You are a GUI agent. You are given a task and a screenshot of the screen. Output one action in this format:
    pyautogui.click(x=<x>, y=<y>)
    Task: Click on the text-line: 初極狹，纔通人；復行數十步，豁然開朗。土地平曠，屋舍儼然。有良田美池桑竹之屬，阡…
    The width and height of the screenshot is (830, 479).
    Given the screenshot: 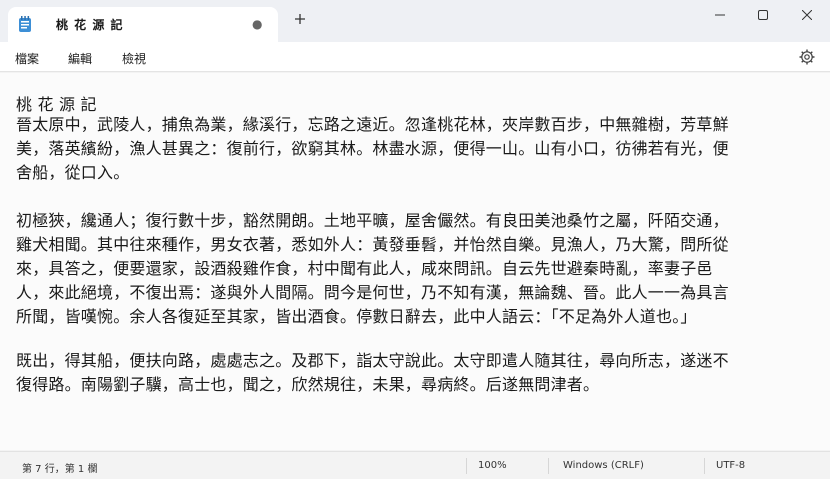 What is the action you would take?
    pyautogui.click(x=372, y=220)
    